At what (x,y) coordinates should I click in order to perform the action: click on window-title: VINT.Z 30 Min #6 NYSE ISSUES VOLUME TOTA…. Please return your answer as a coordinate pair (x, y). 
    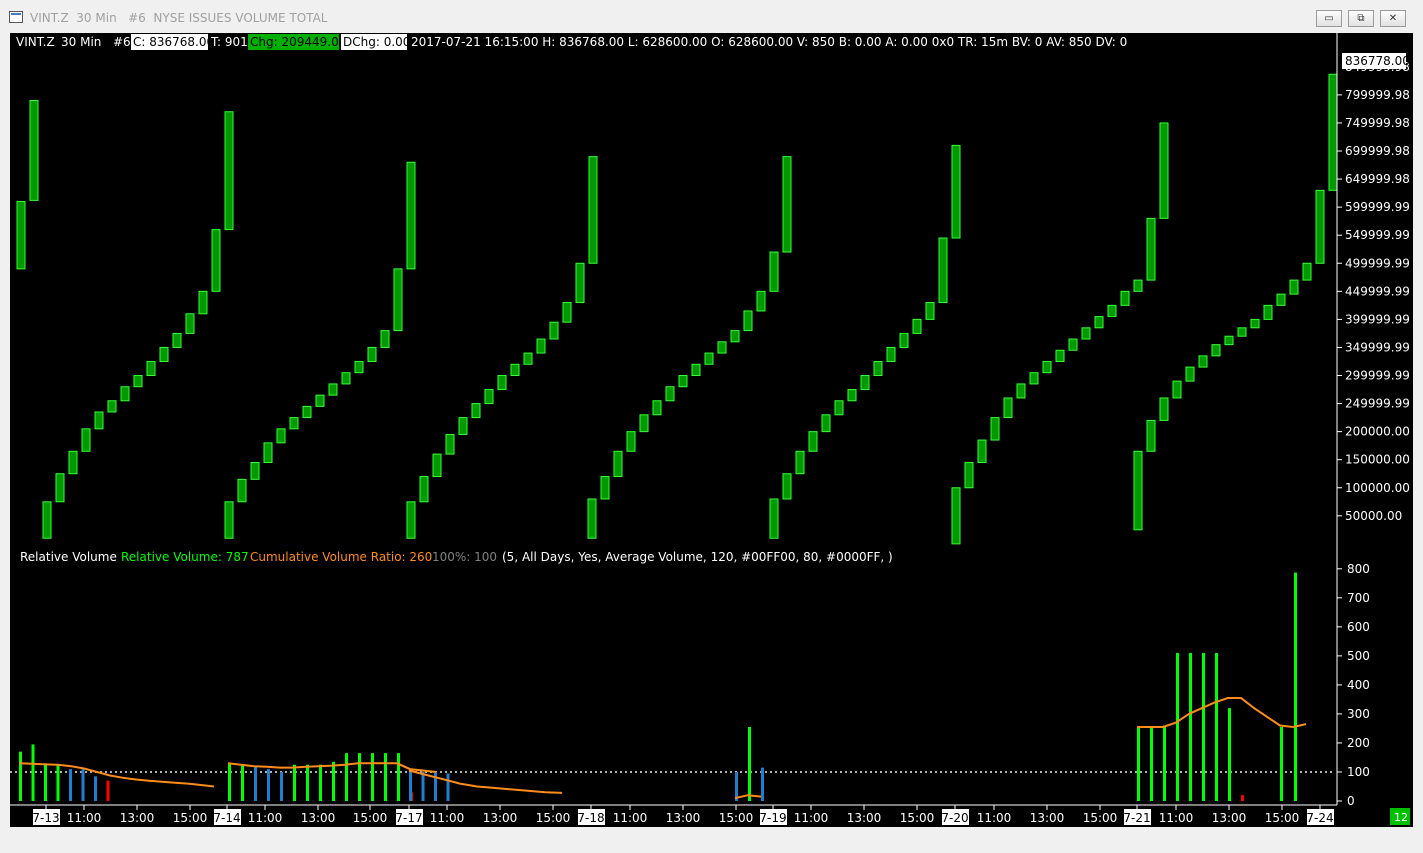
    Looking at the image, I should click on (179, 18).